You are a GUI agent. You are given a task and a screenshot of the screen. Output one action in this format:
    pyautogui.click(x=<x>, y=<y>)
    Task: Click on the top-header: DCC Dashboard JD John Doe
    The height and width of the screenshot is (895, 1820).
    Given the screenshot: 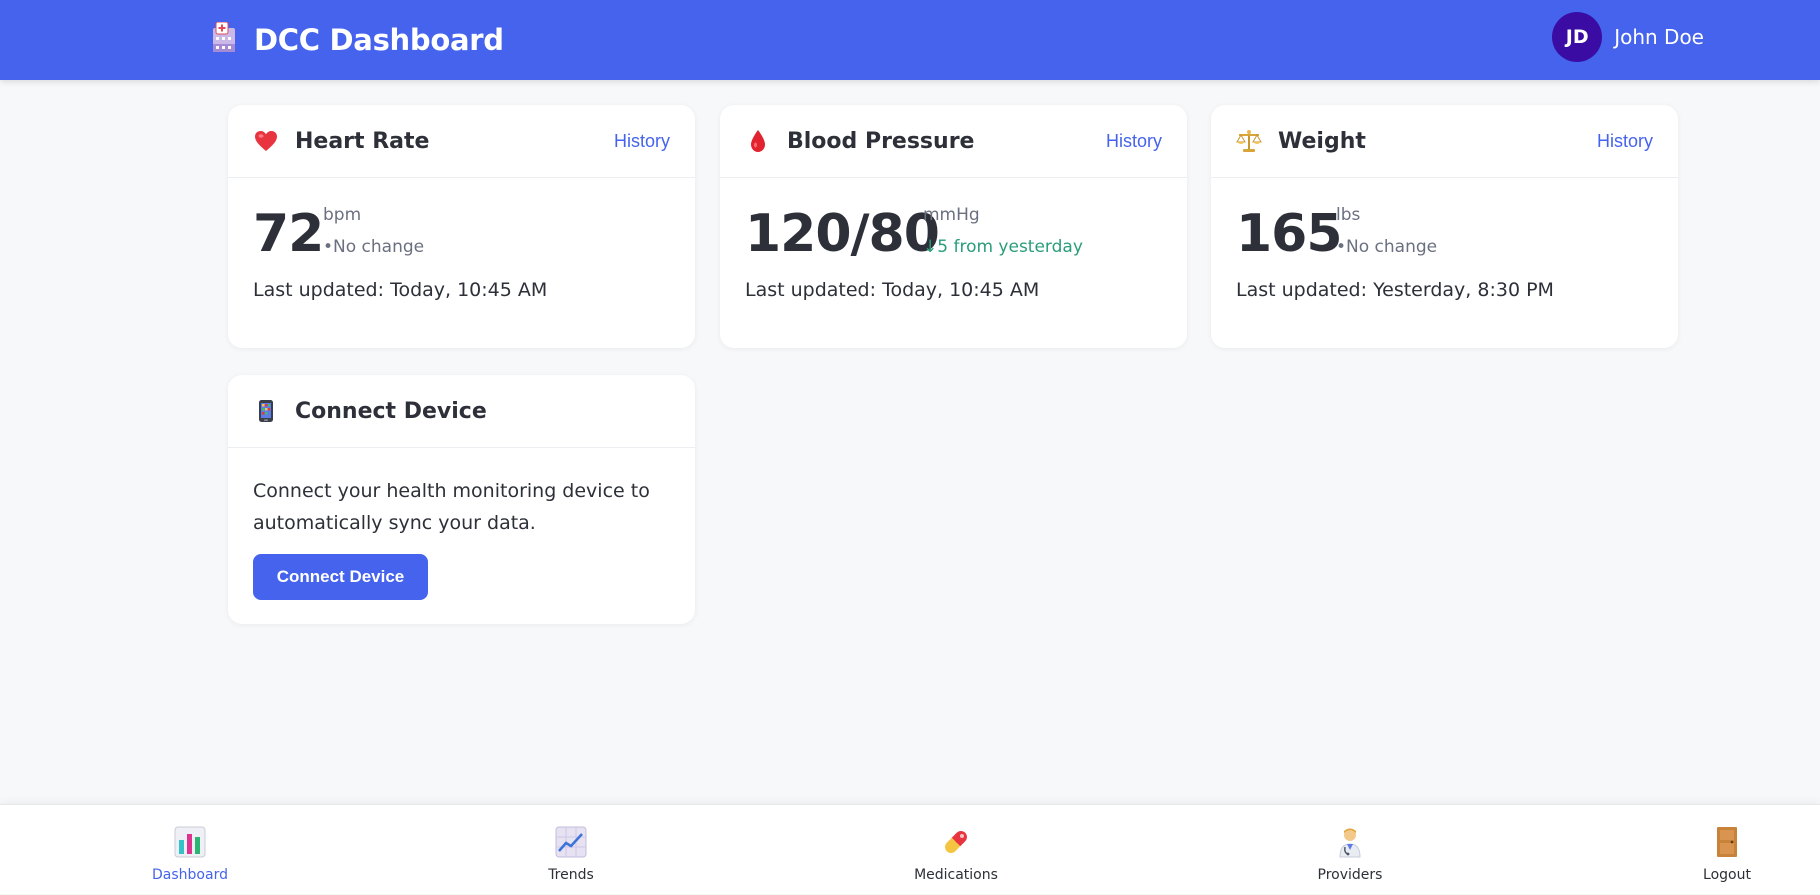 What is the action you would take?
    pyautogui.click(x=910, y=40)
    